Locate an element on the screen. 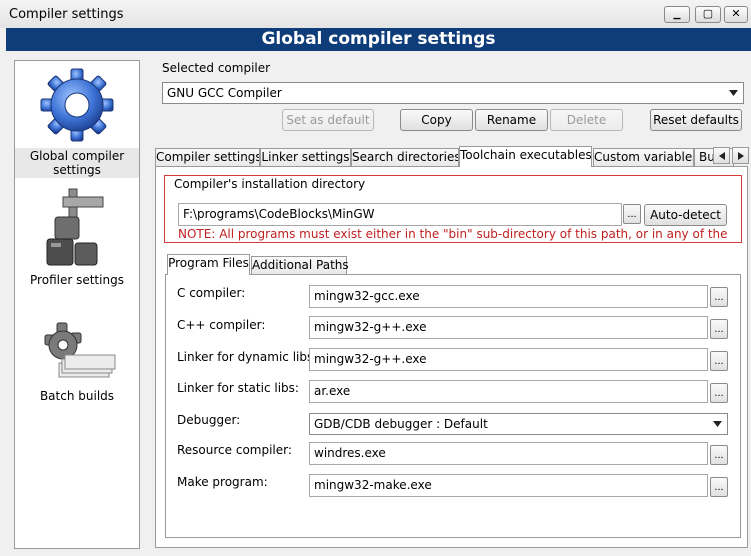 Image resolution: width=751 pixels, height=556 pixels. dynamic-linker-field: mingw32-g++.exe is located at coordinates (508, 359).